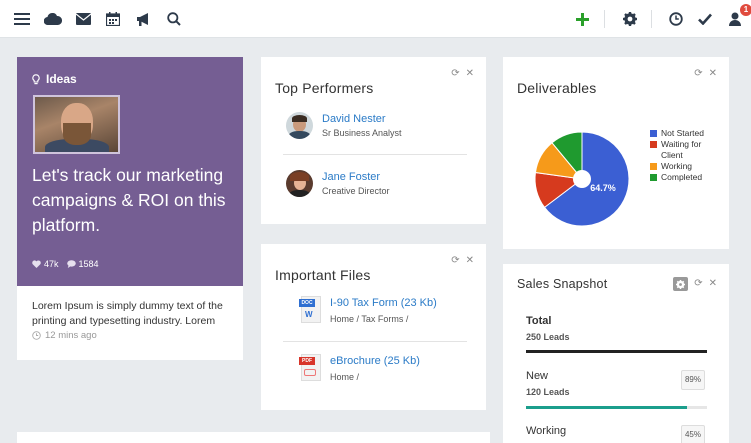  Describe the element at coordinates (359, 368) in the screenshot. I see `file-item: PDF eBrochure (25 Kb) Home /` at that location.